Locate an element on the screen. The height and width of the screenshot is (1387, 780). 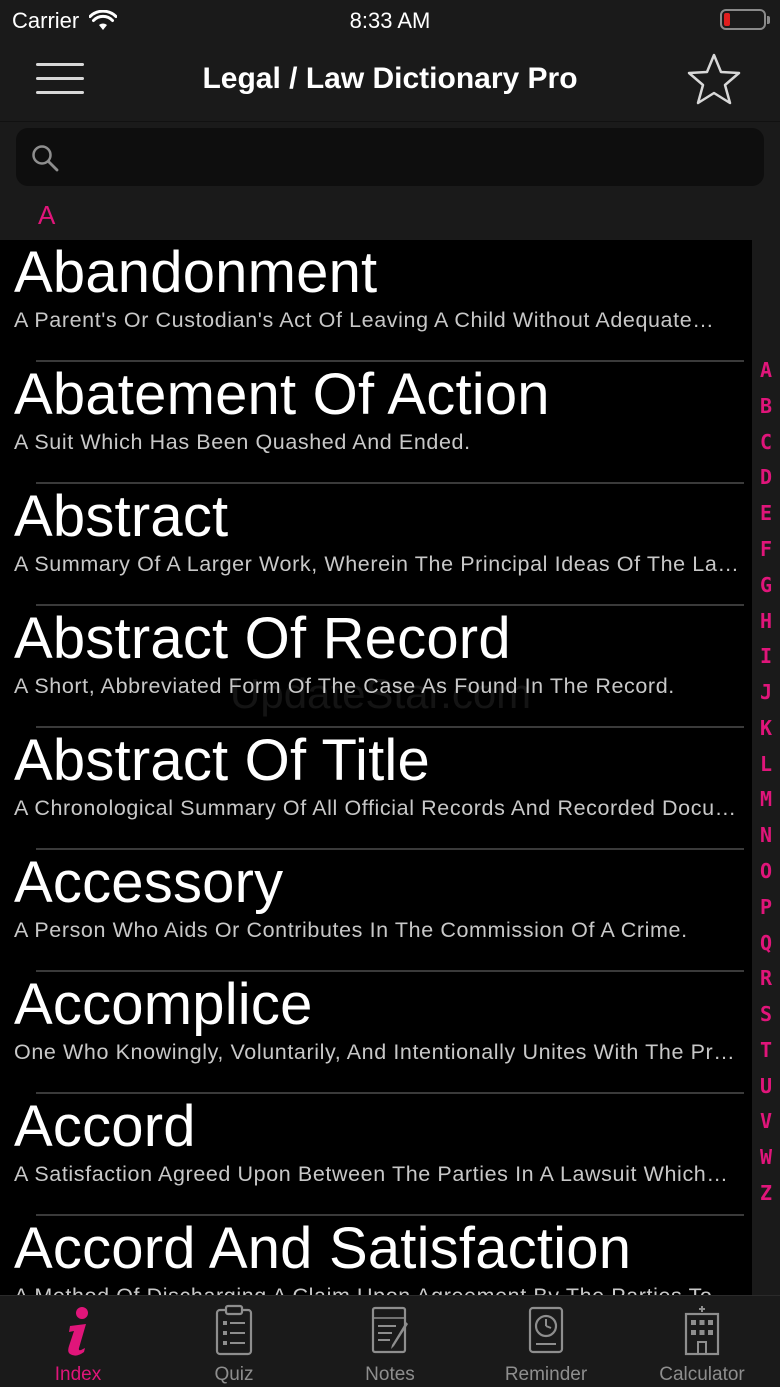
entry-term: Abstract is located at coordinates (121, 516).